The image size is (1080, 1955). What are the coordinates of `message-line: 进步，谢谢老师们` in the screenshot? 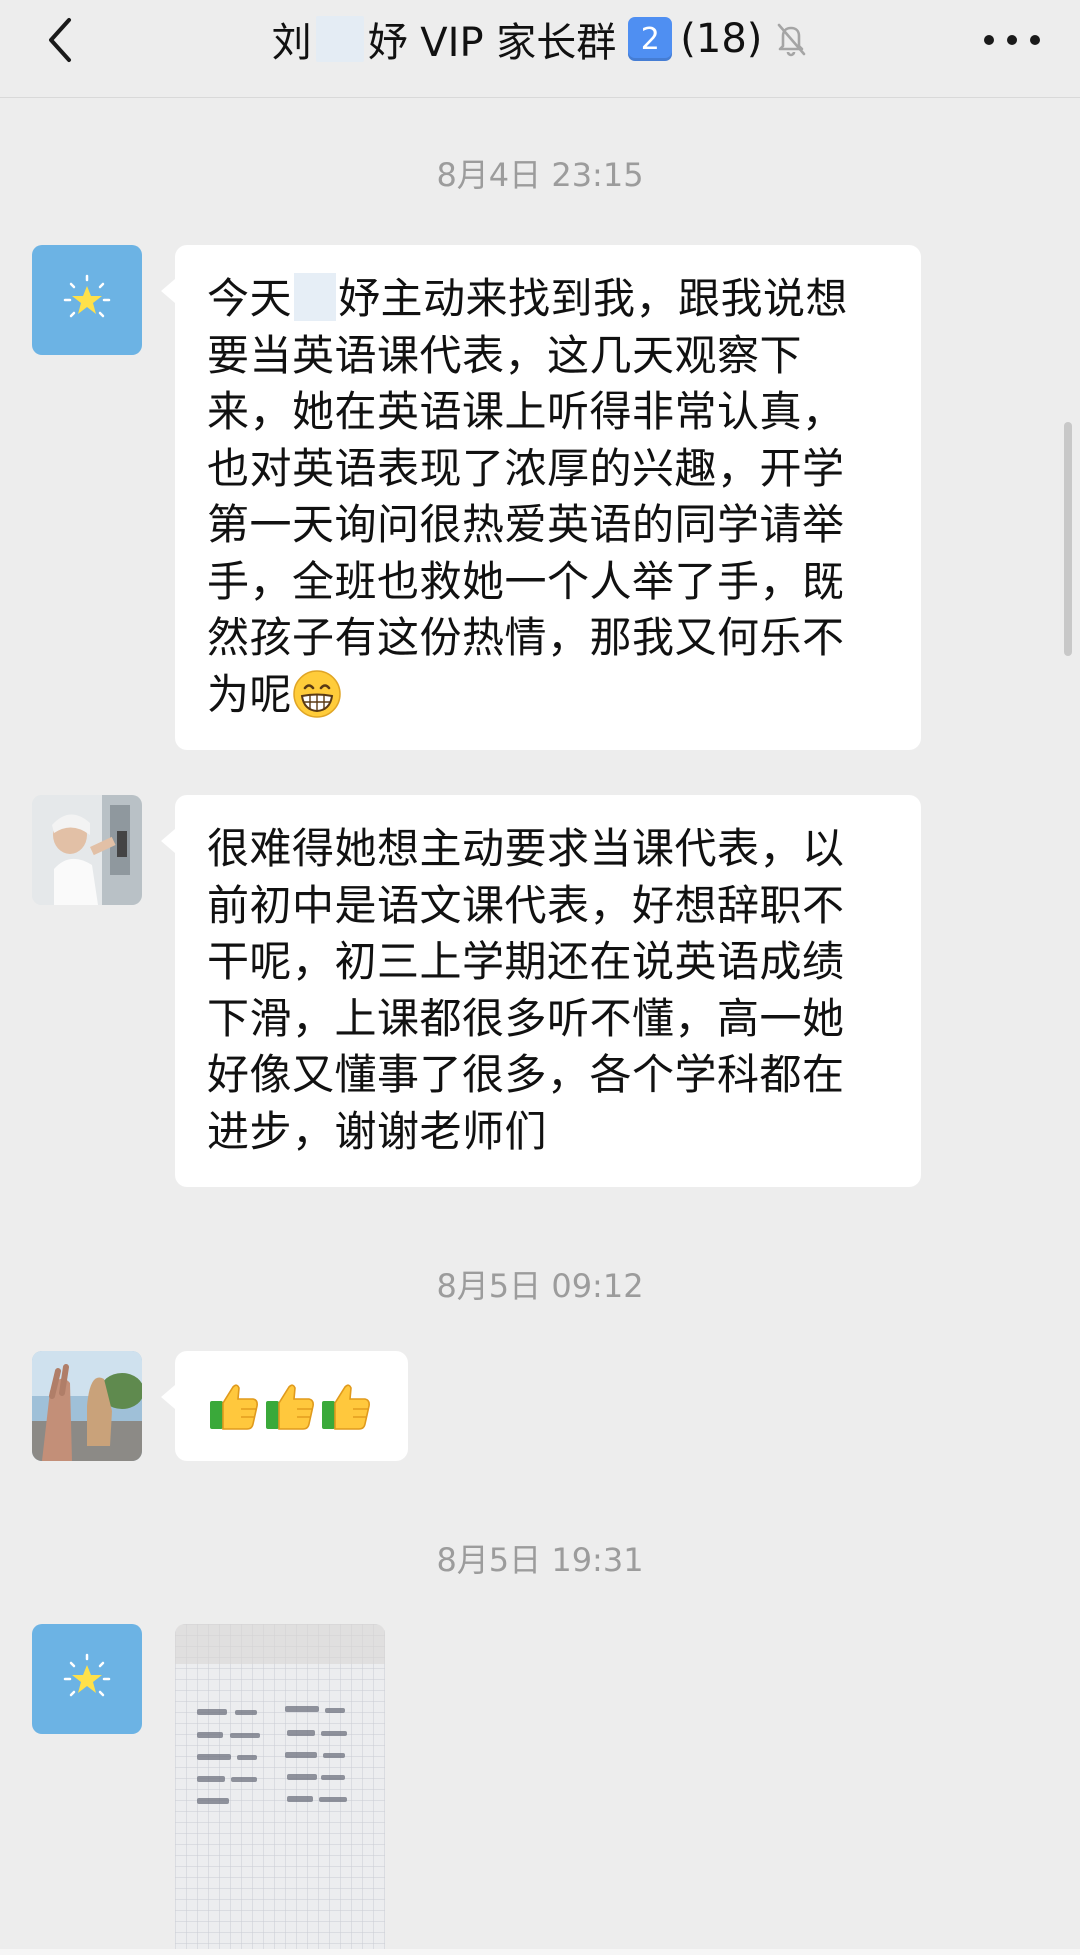 It's located at (377, 1131).